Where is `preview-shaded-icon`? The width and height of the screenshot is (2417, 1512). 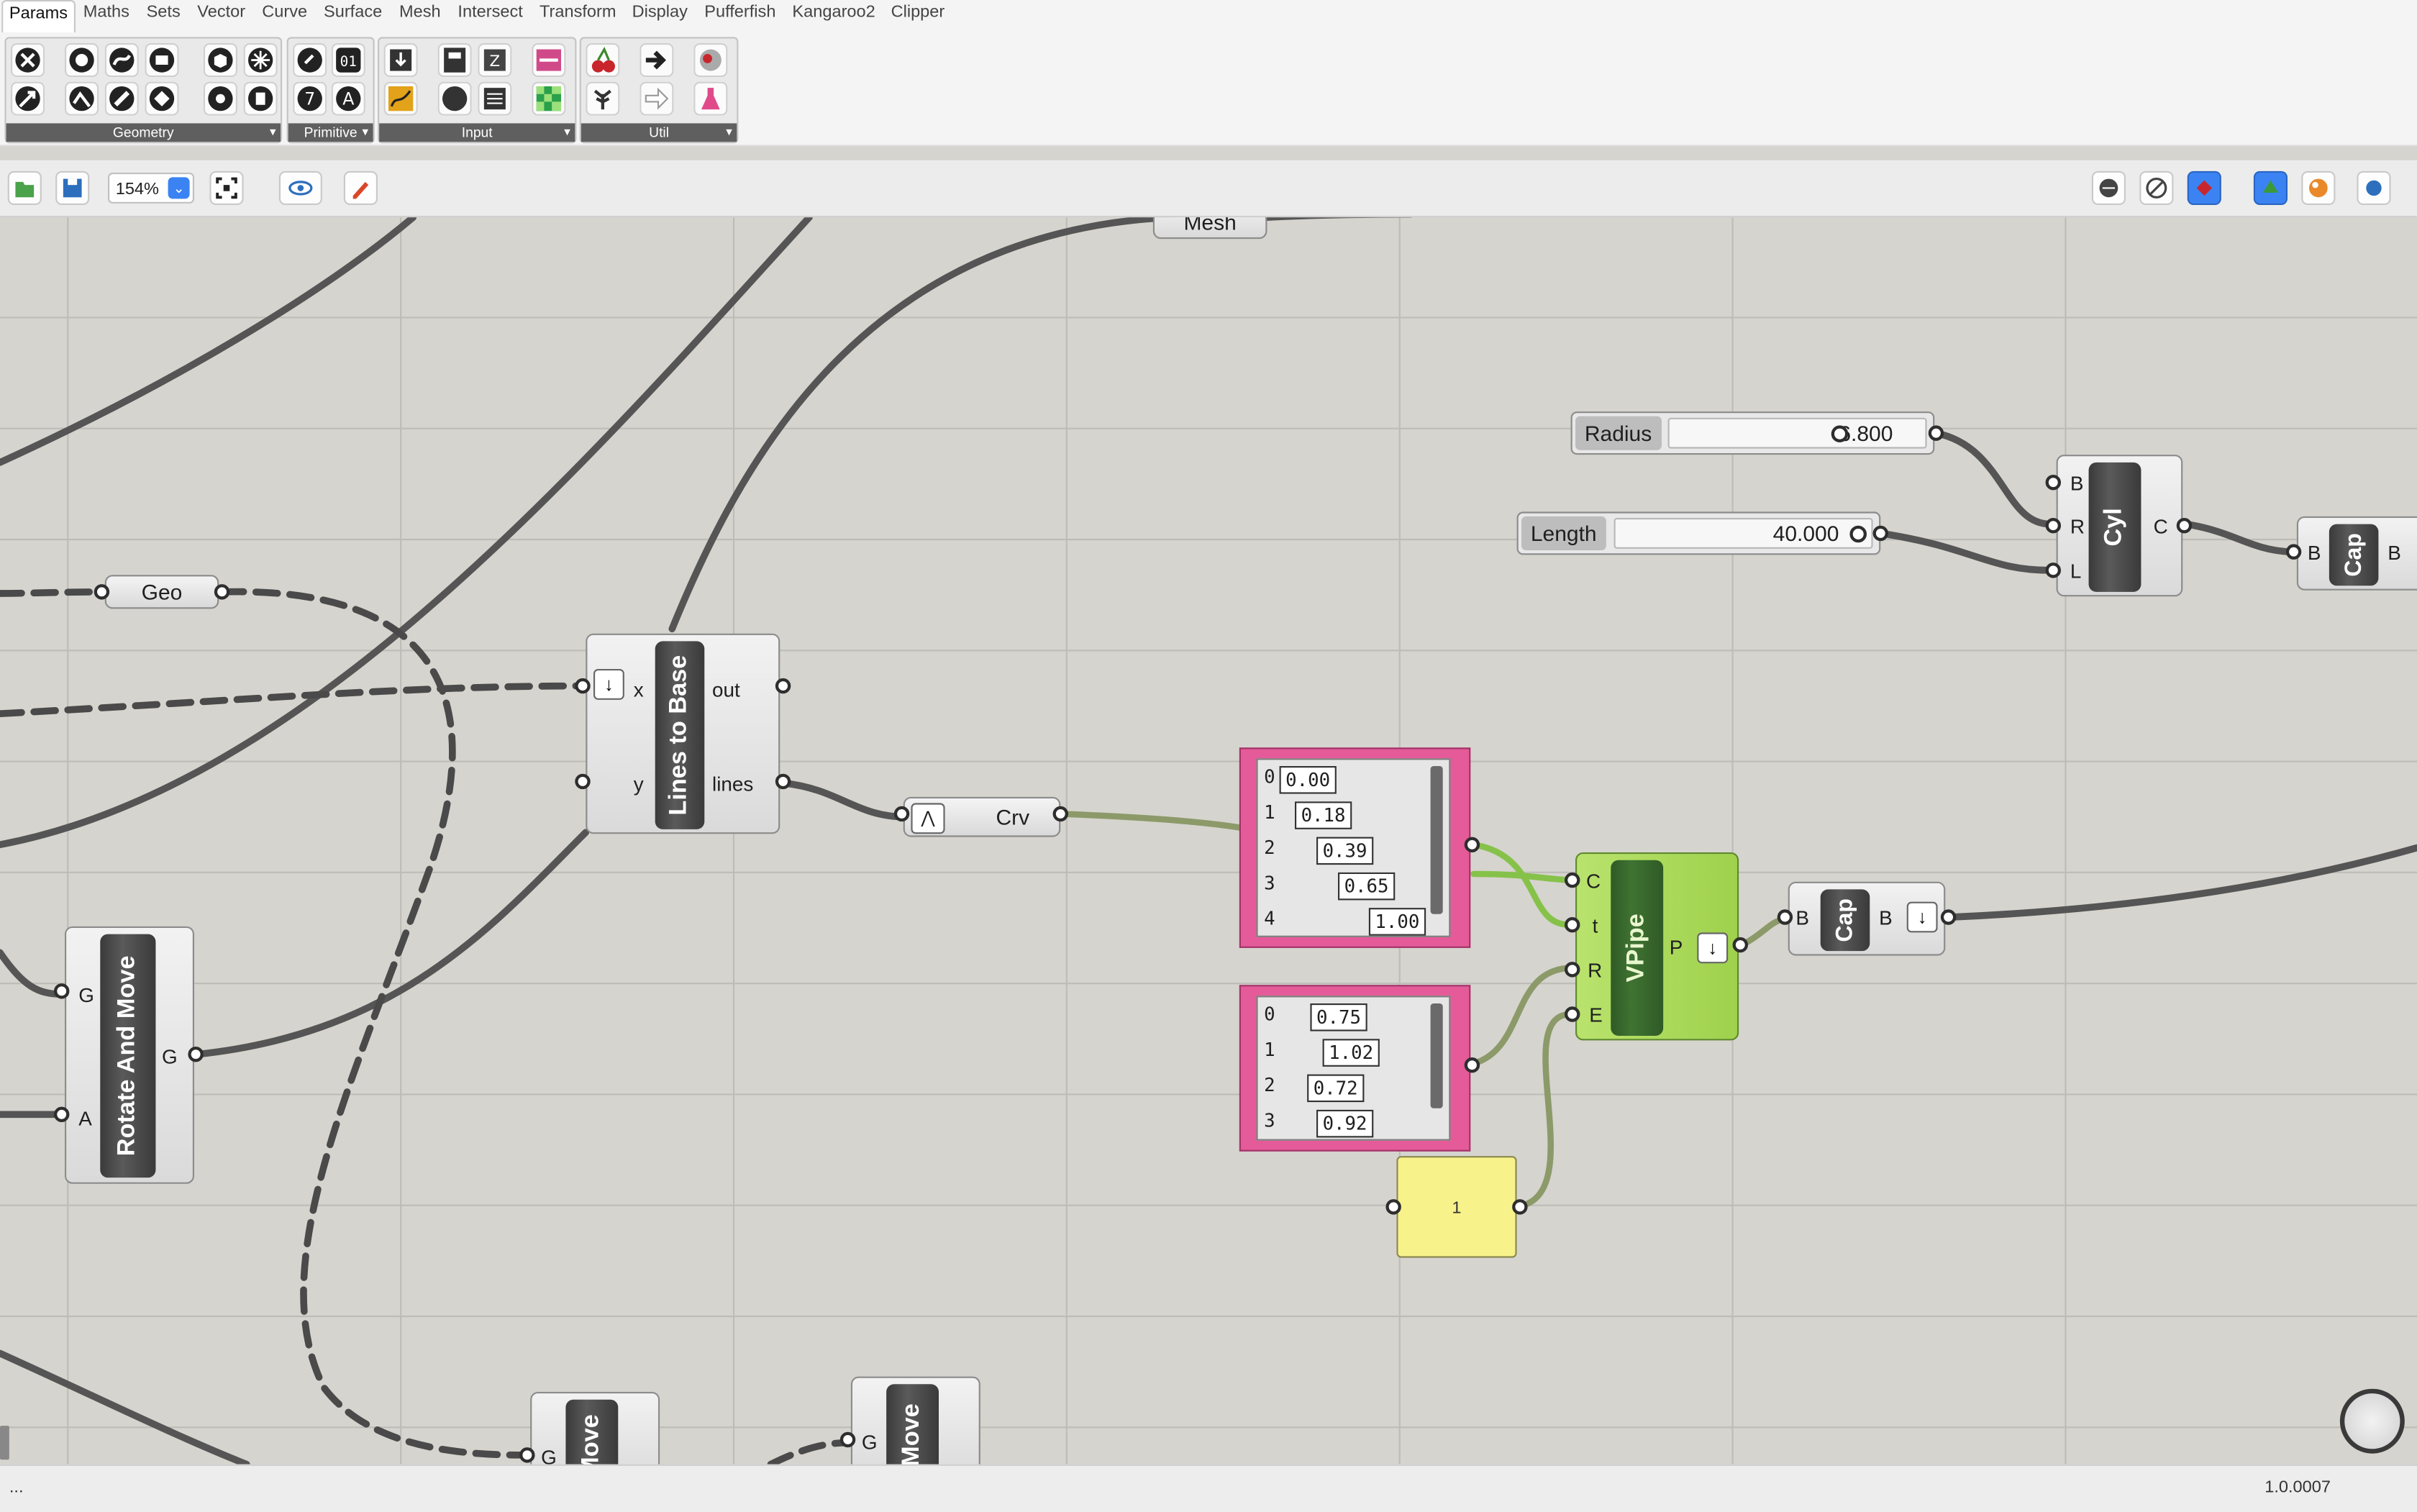 preview-shaded-icon is located at coordinates (2156, 187).